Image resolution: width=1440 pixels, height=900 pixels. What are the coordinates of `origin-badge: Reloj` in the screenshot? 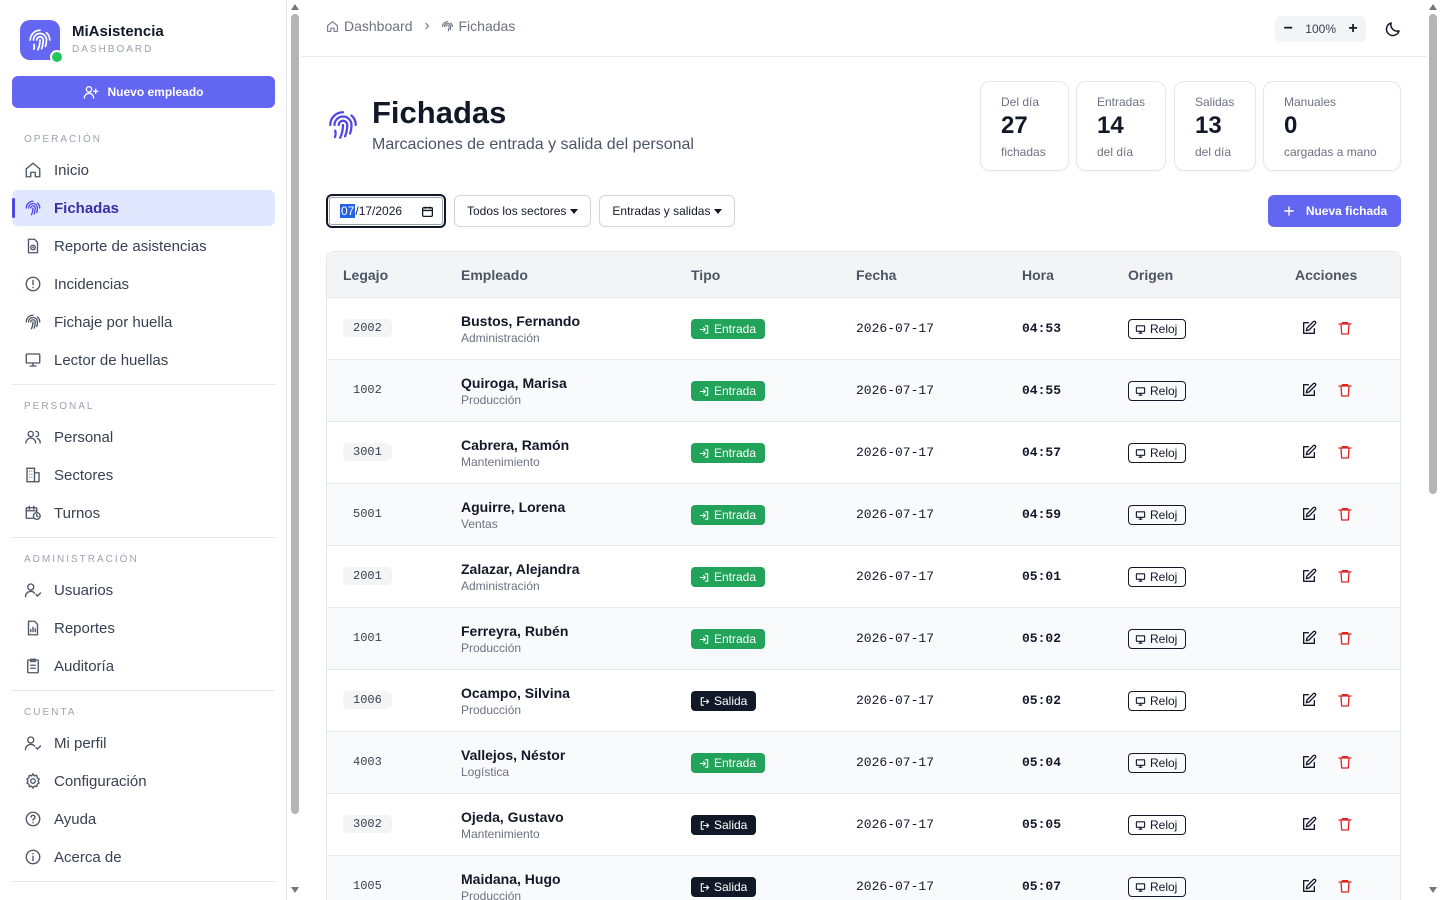 It's located at (1157, 763).